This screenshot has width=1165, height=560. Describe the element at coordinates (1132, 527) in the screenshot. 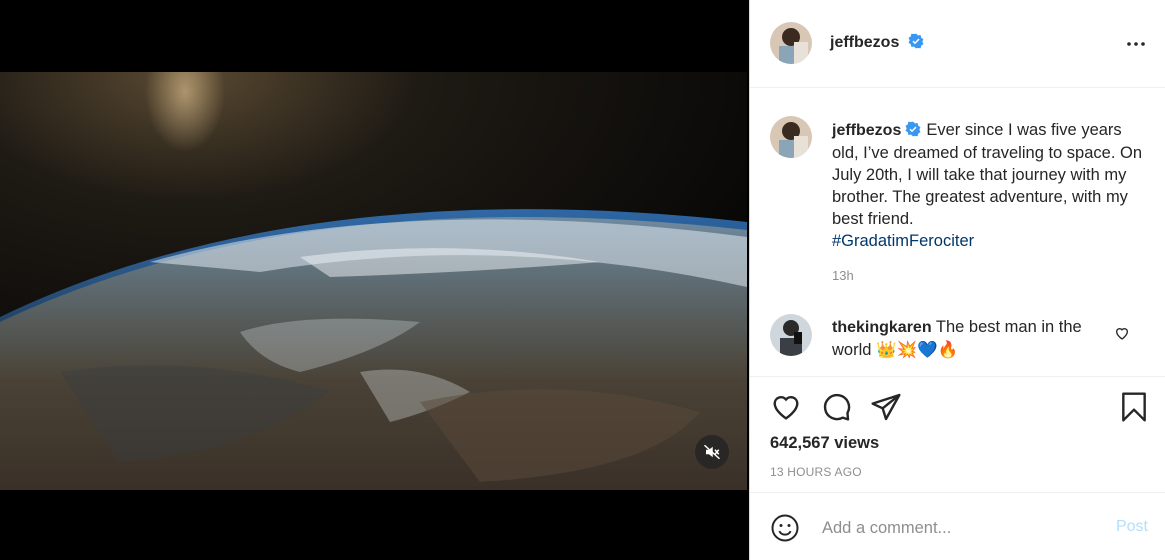

I see `post-comment-button: Post` at that location.